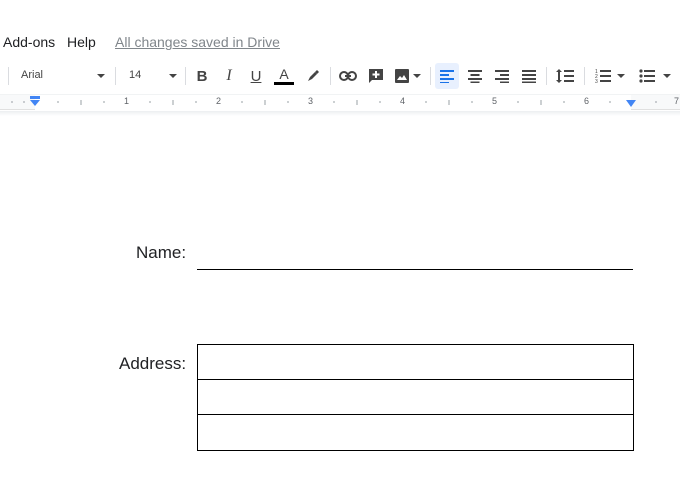 The width and height of the screenshot is (680, 489). I want to click on align-center-icon, so click(475, 76).